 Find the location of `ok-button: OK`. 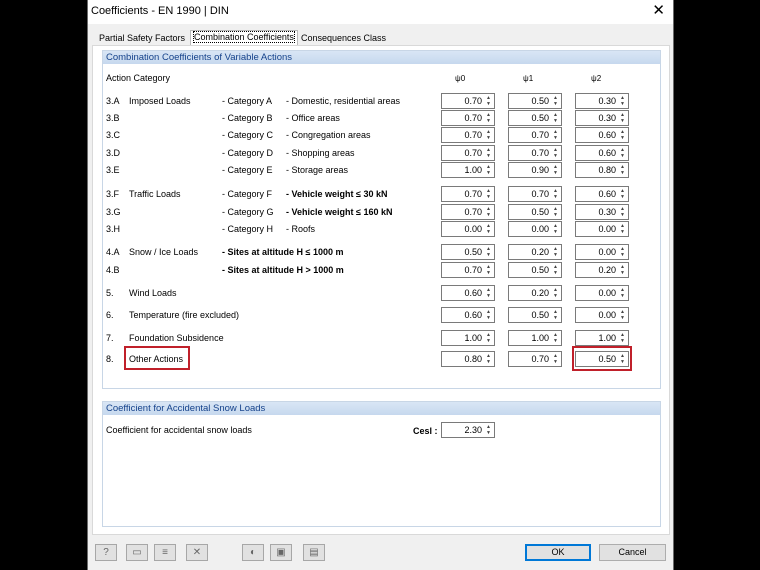

ok-button: OK is located at coordinates (558, 552).